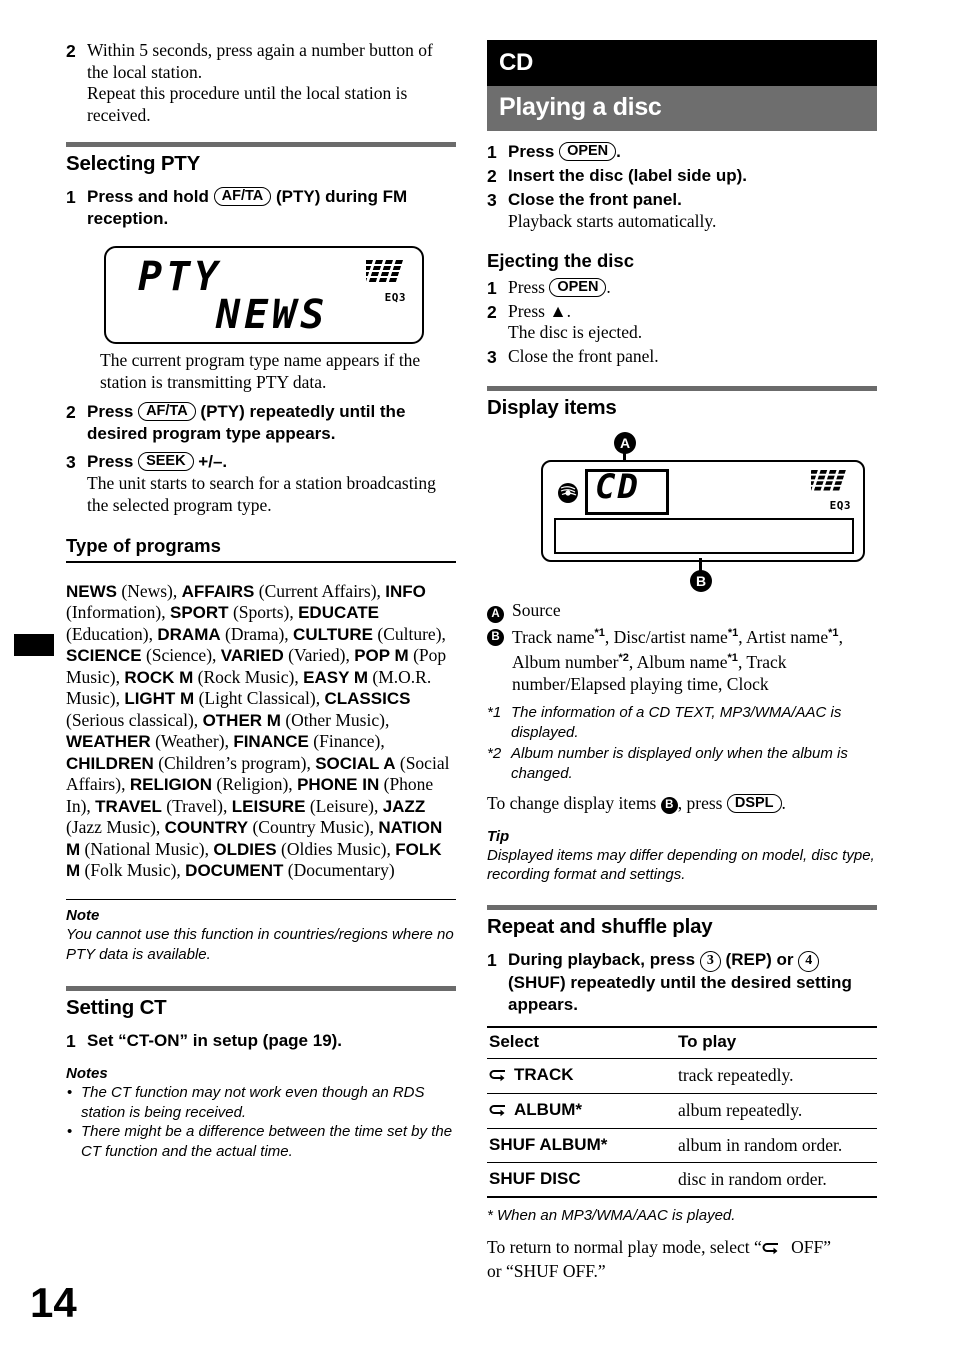 The height and width of the screenshot is (1352, 954). Describe the element at coordinates (809, 1247) in the screenshot. I see `closing-text-mid: OFF”` at that location.